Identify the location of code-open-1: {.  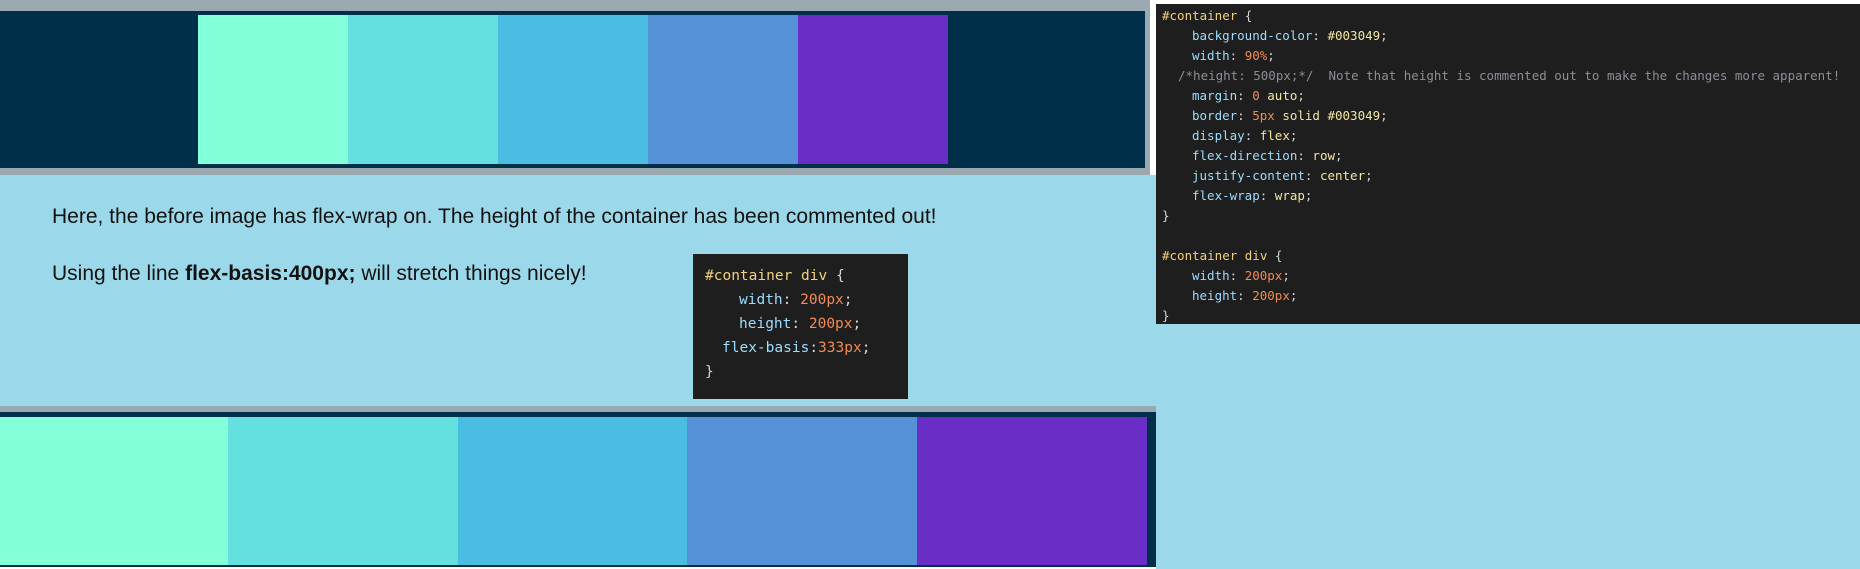
(1245, 15).